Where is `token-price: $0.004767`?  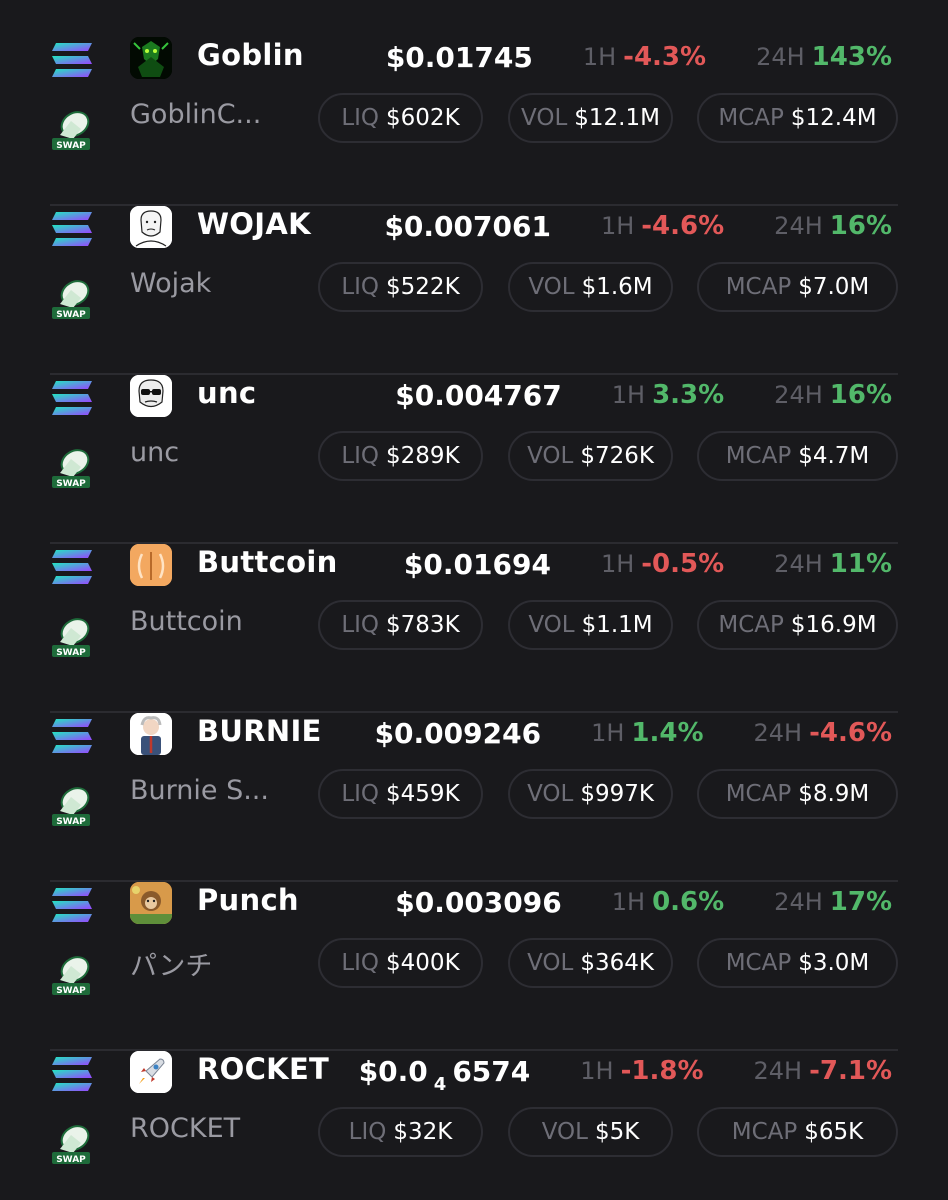 token-price: $0.004767 is located at coordinates (478, 395).